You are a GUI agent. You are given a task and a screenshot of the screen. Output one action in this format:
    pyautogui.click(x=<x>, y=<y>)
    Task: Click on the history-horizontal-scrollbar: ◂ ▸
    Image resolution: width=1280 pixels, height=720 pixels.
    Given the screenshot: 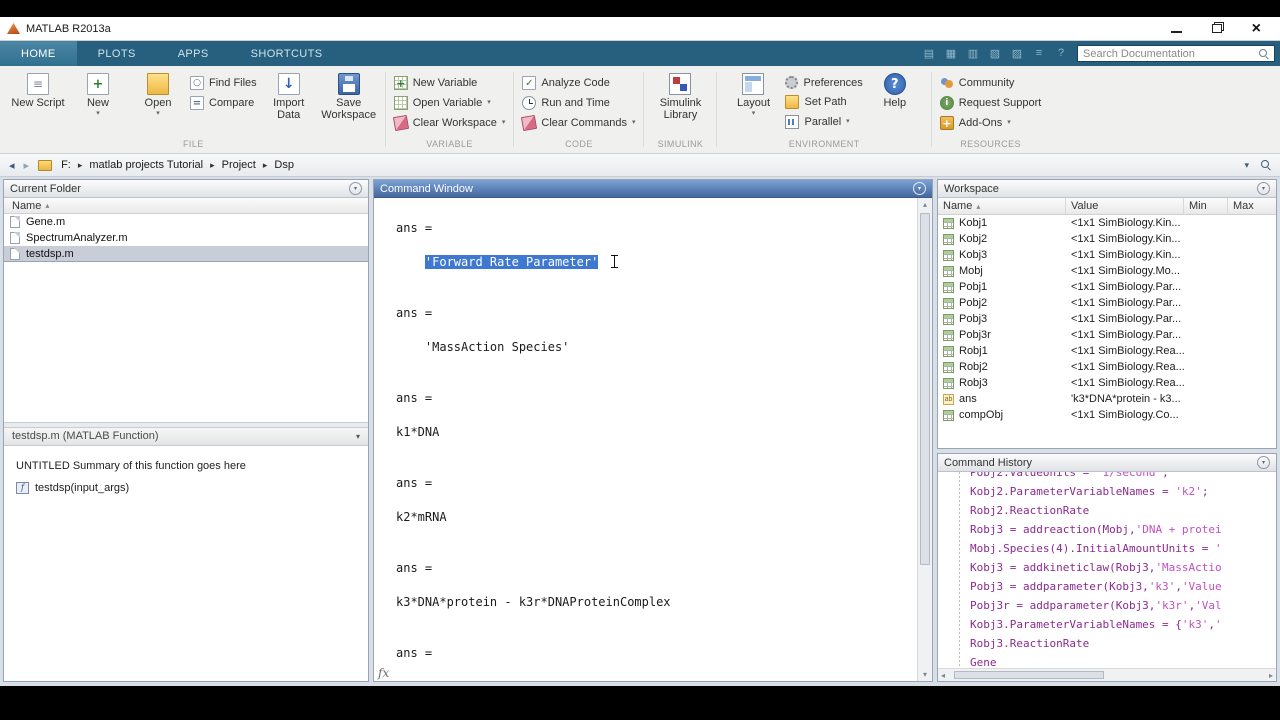 What is the action you would take?
    pyautogui.click(x=1107, y=674)
    